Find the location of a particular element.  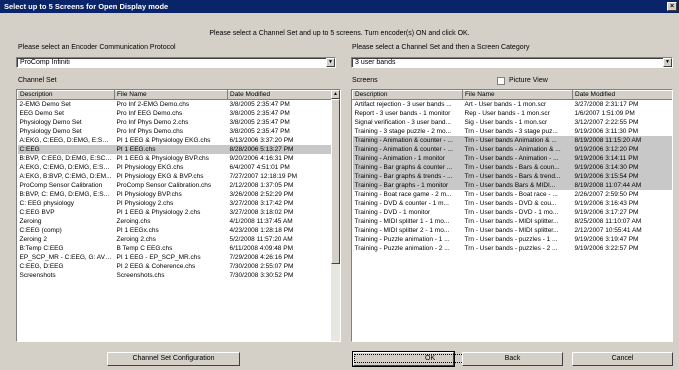

cell-description: 2-EMG Demo Set is located at coordinates (45, 104).